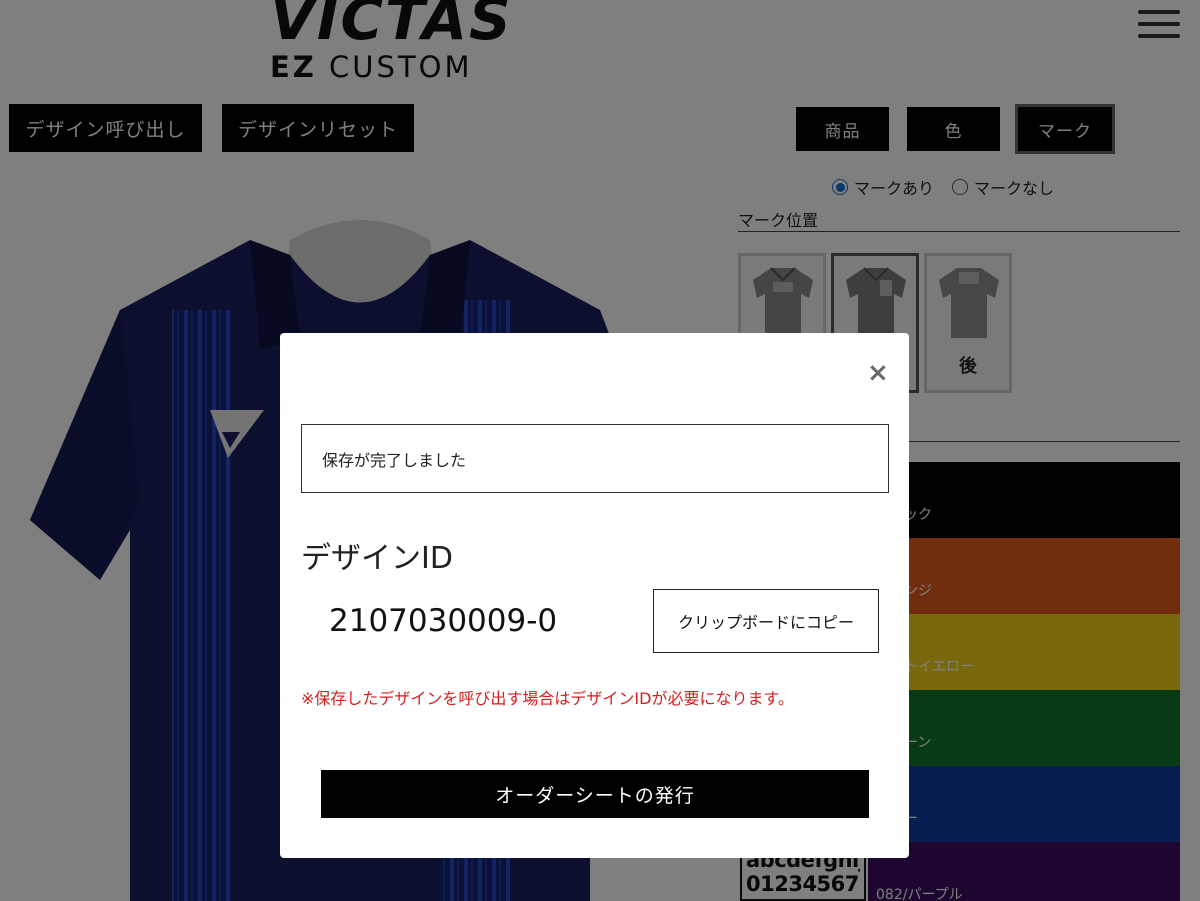 The image size is (1200, 901). What do you see at coordinates (595, 458) in the screenshot?
I see `save-complete-message: 保存が完了しました` at bounding box center [595, 458].